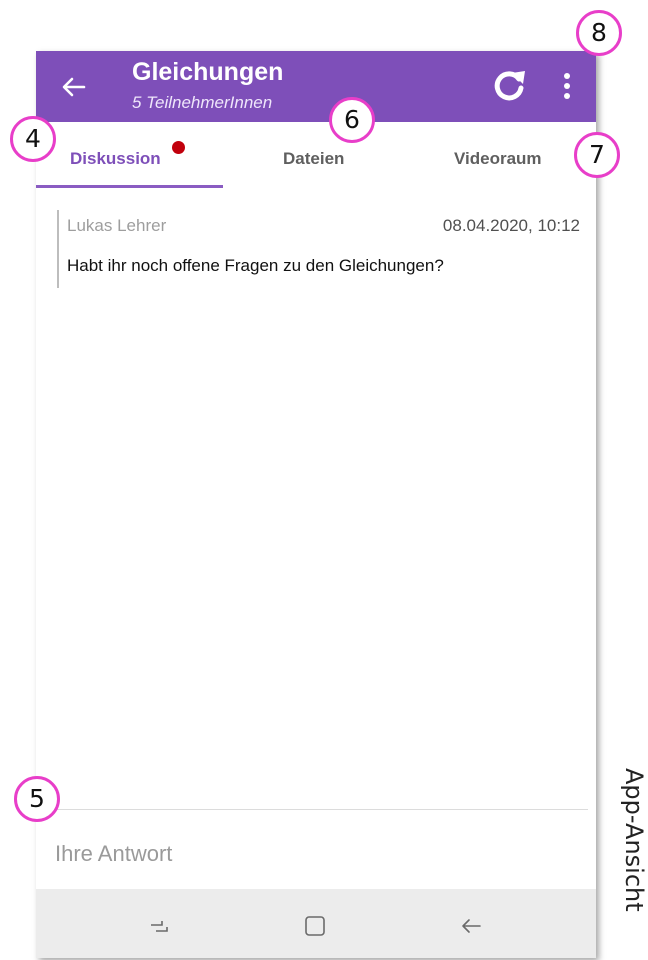  I want to click on arrow-left-icon, so click(74, 87).